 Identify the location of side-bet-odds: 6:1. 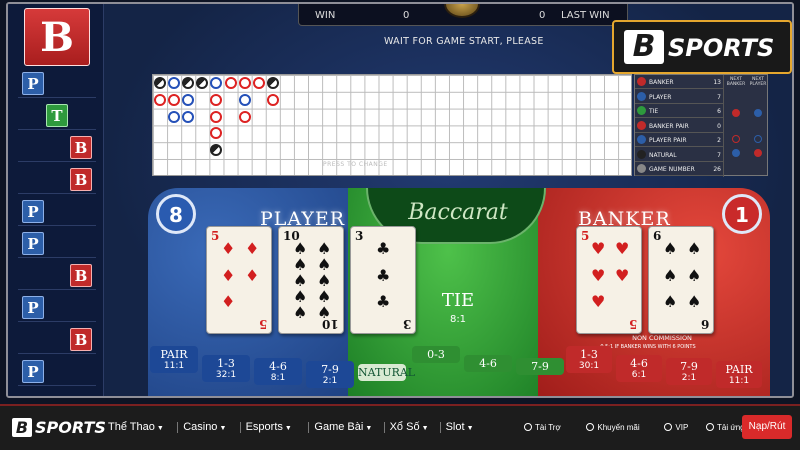
(639, 375).